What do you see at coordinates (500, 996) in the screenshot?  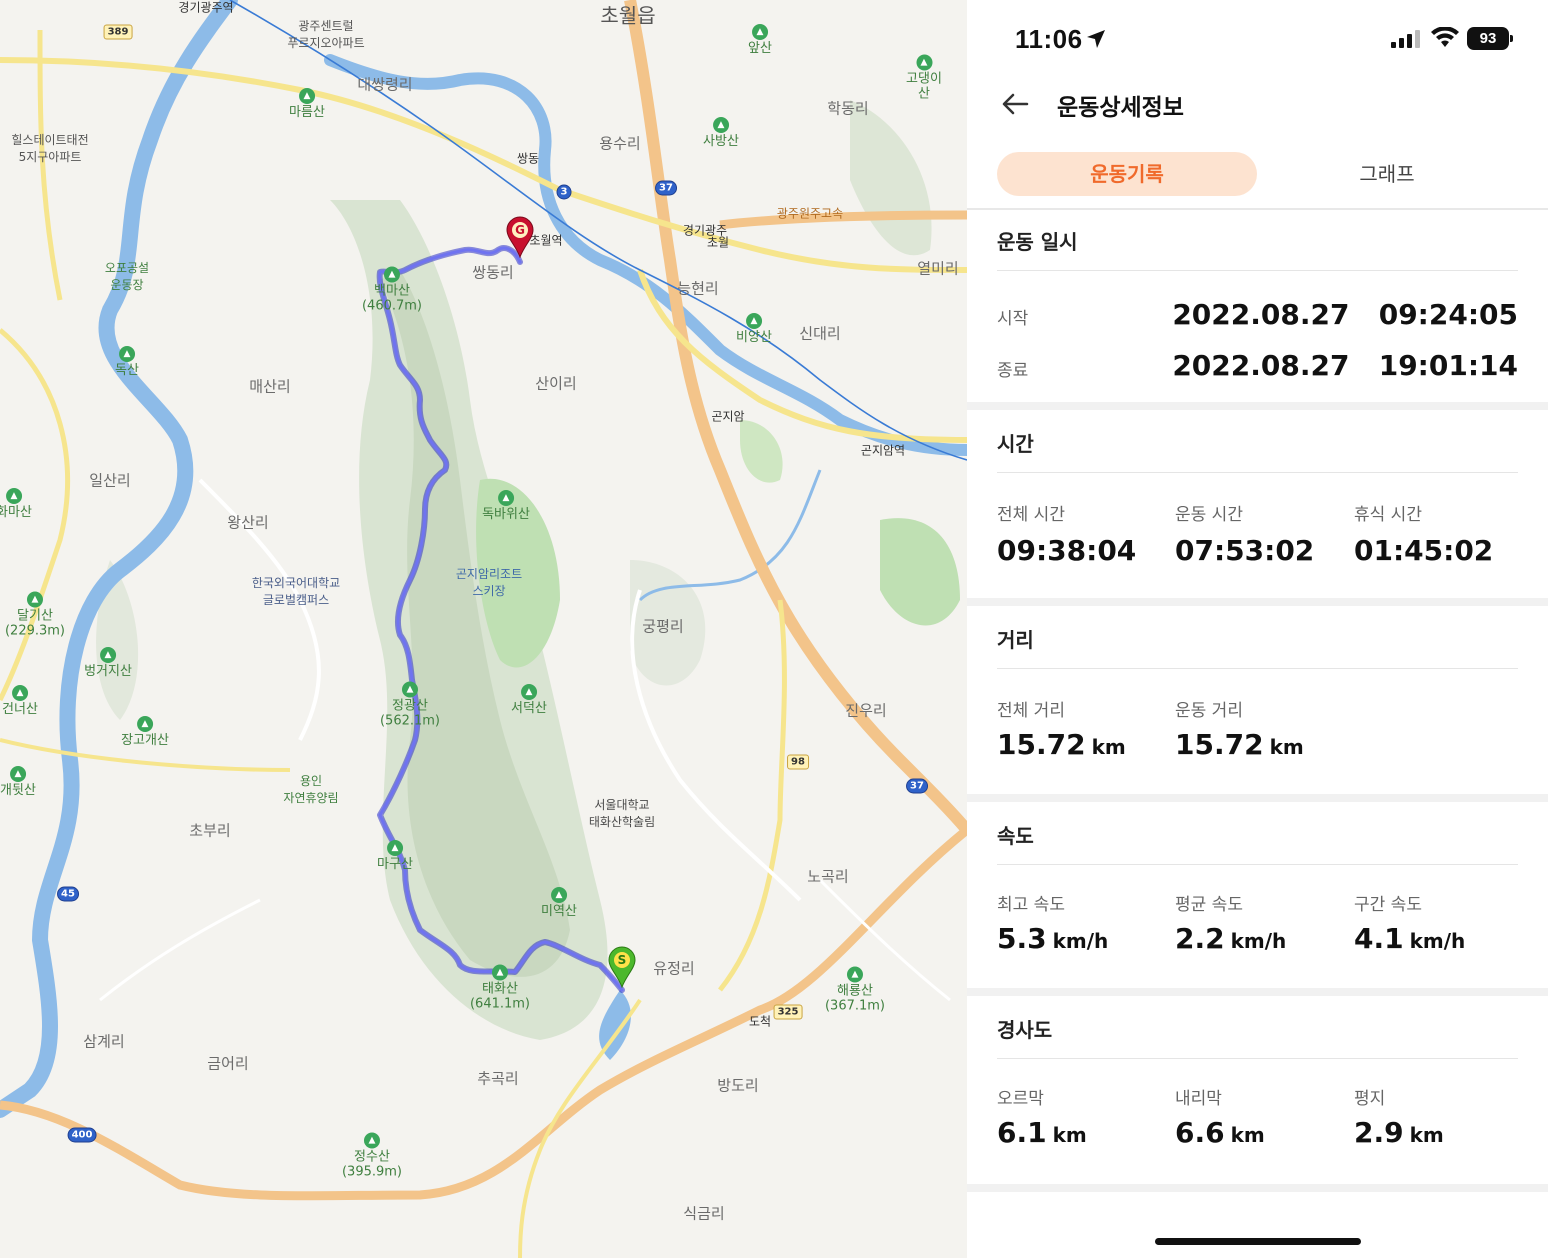 I see `mountain-label: 태화산 (641.1m)` at bounding box center [500, 996].